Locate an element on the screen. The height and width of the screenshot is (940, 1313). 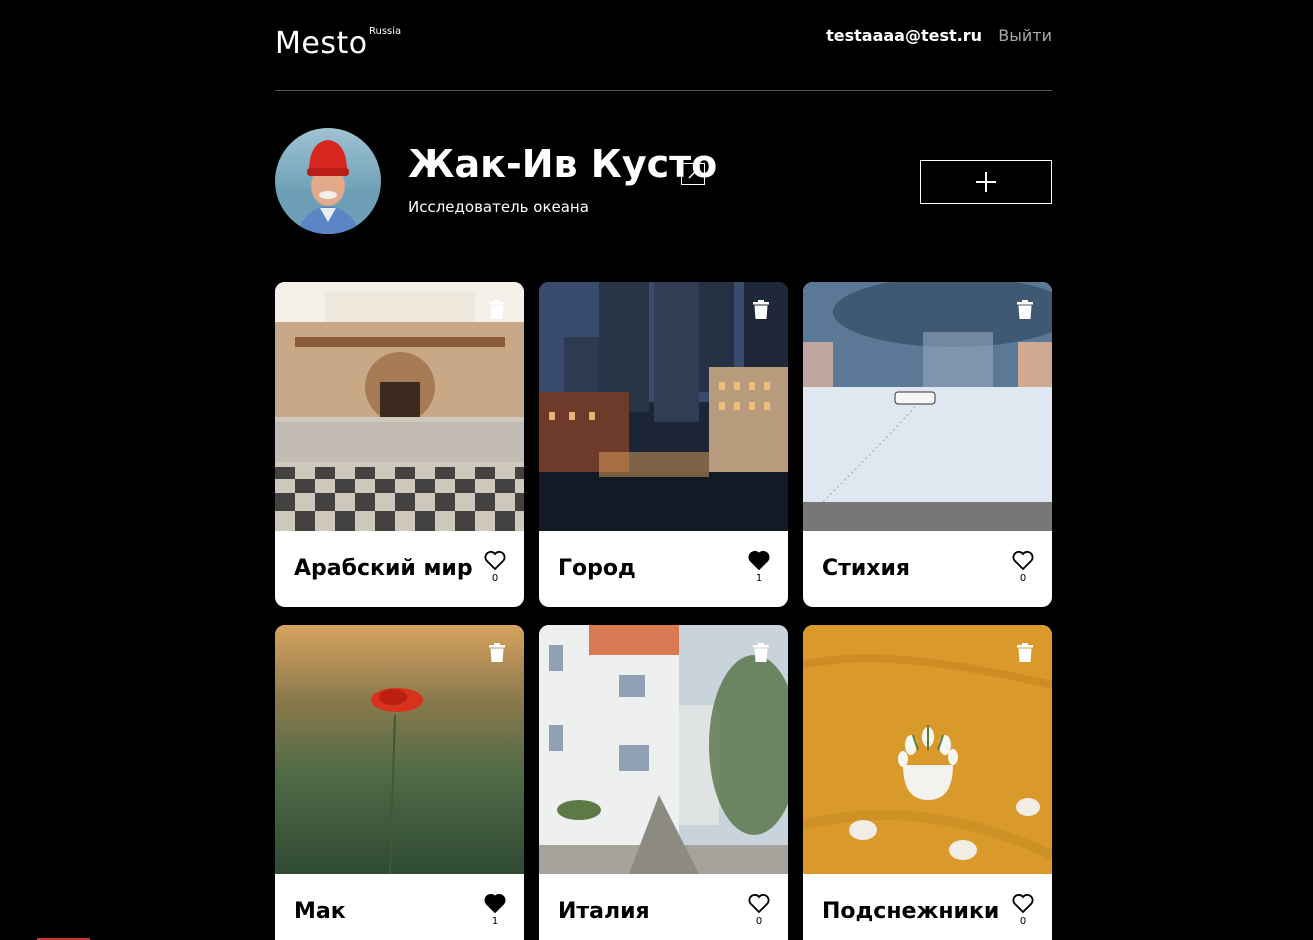
logo-region: Russia is located at coordinates (385, 31).